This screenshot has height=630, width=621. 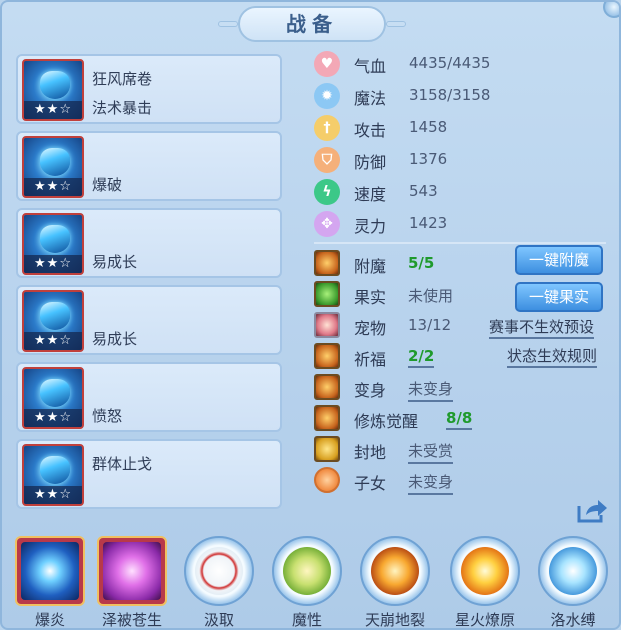 What do you see at coordinates (542, 327) in the screenshot?
I see `event-preset-link: 赛事不生效预设` at bounding box center [542, 327].